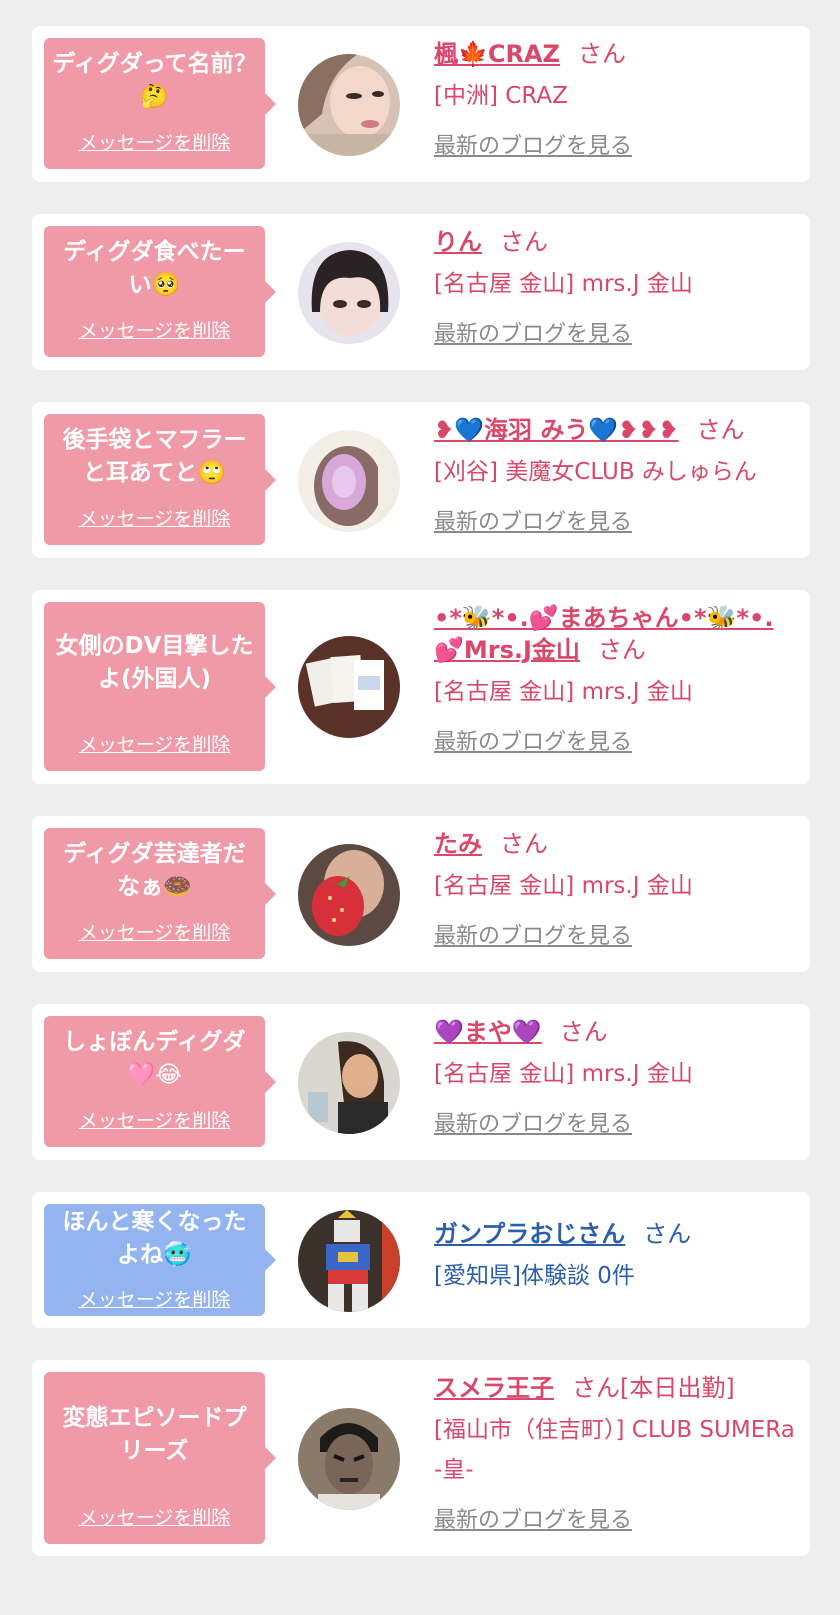 This screenshot has width=840, height=1615. What do you see at coordinates (616, 99) in the screenshot?
I see `profile-info: 楓🍁CRAZ さん [中洲] CRAZ 最新のブログを見る` at bounding box center [616, 99].